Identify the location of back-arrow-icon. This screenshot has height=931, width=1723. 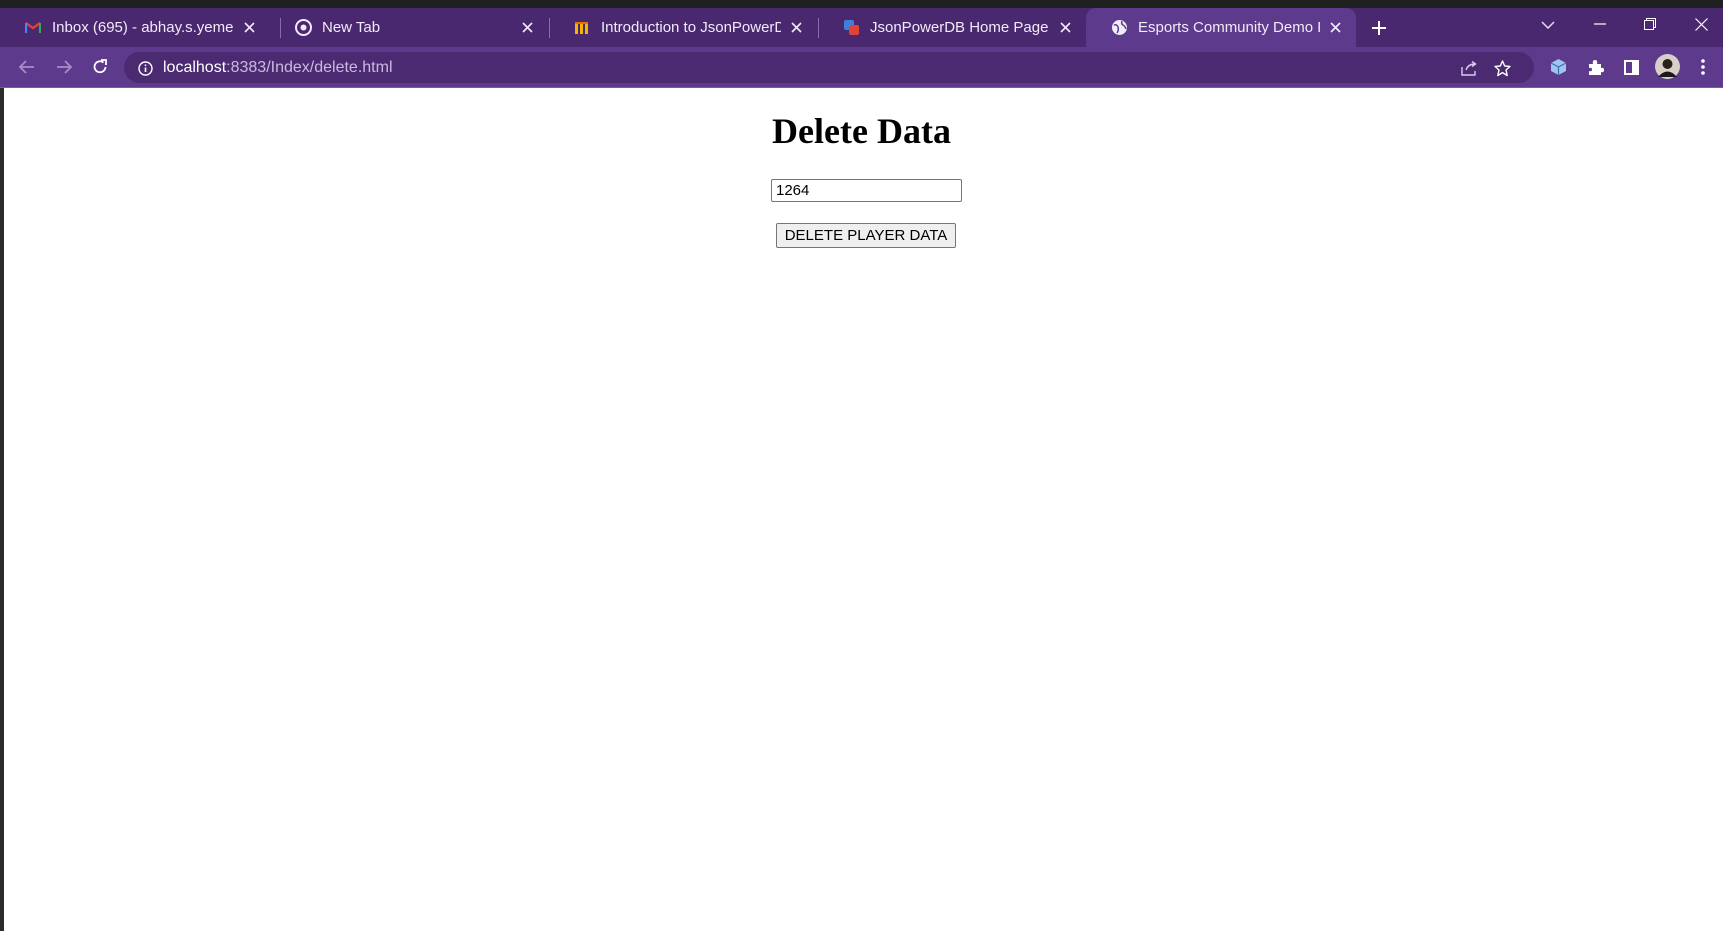
(27, 67).